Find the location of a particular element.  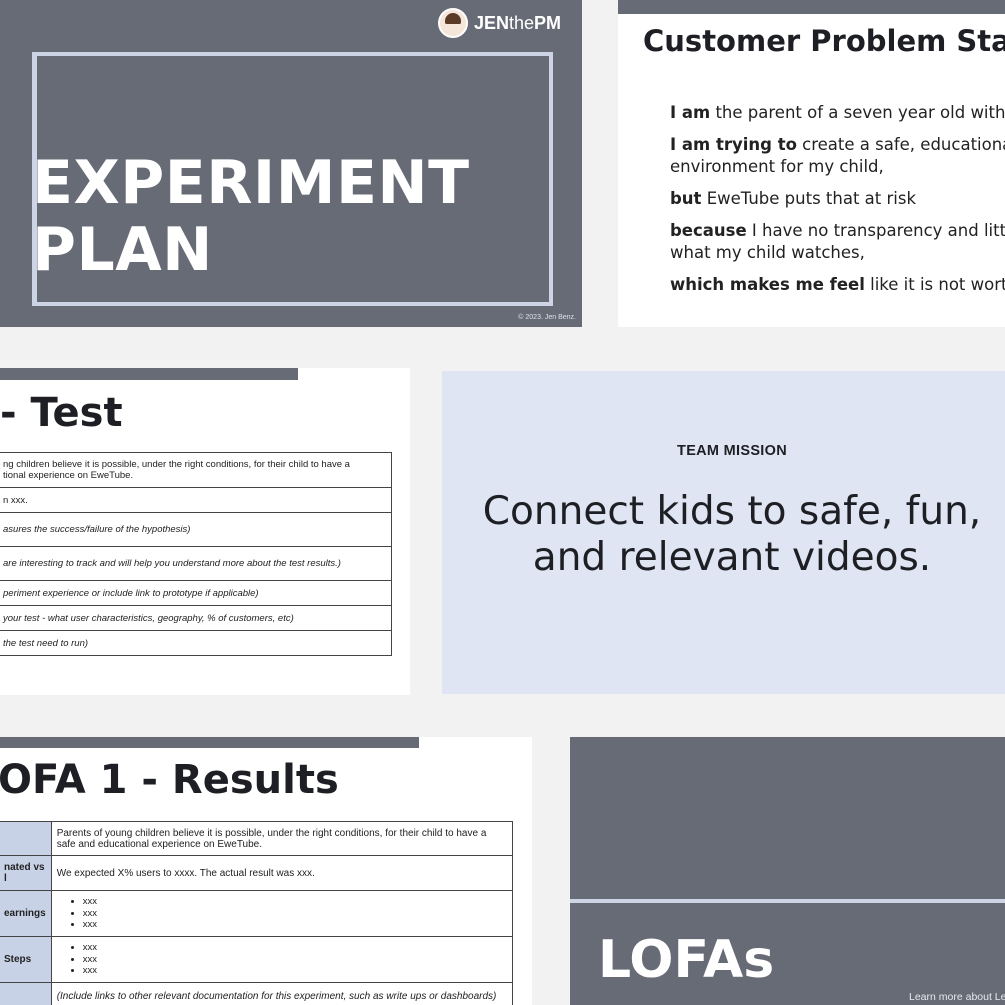

title-line-1: EXPERIMENT is located at coordinates (251, 183).